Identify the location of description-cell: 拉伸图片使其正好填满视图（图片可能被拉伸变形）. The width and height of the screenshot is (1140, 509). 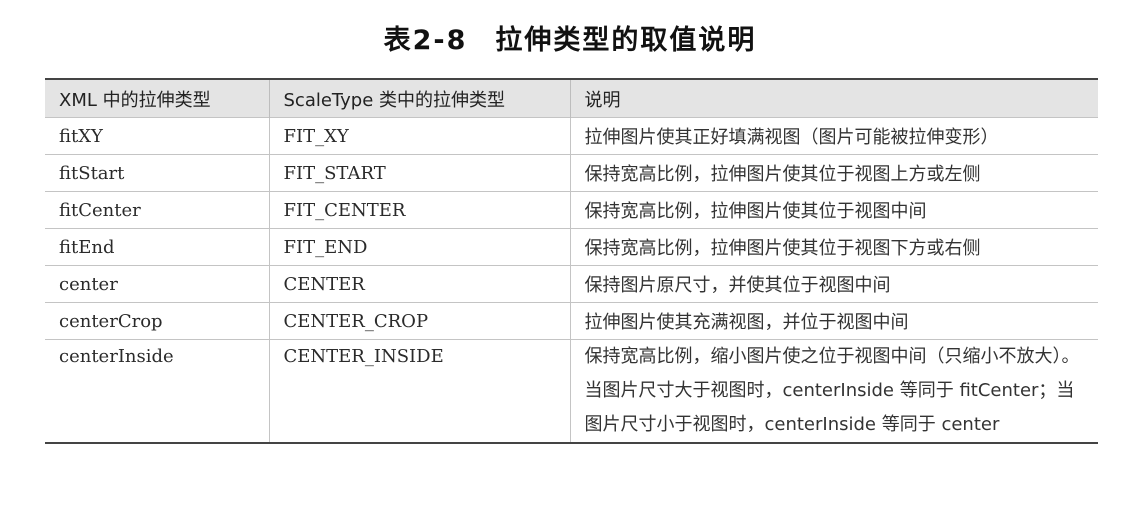
(834, 136).